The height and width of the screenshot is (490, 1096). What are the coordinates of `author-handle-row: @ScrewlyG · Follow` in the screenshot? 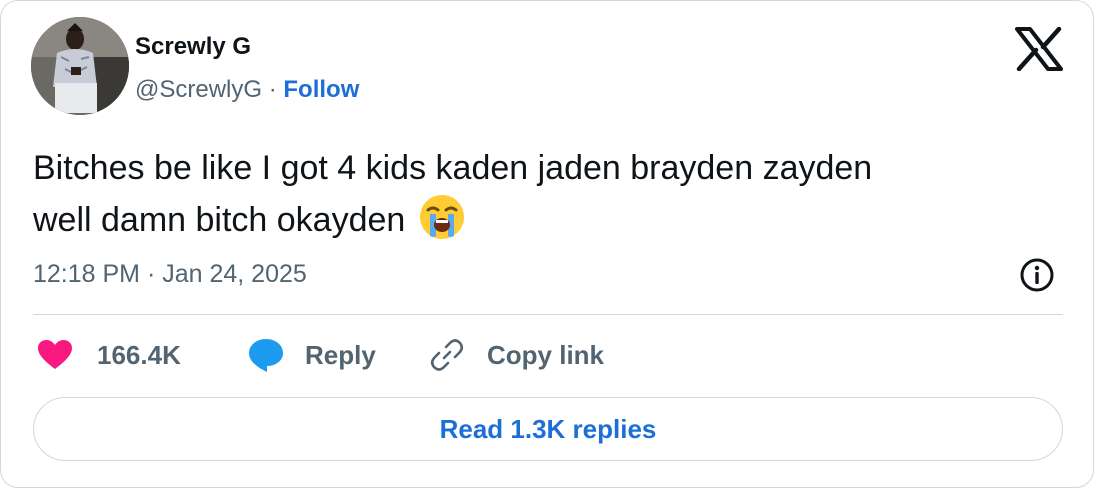 It's located at (247, 90).